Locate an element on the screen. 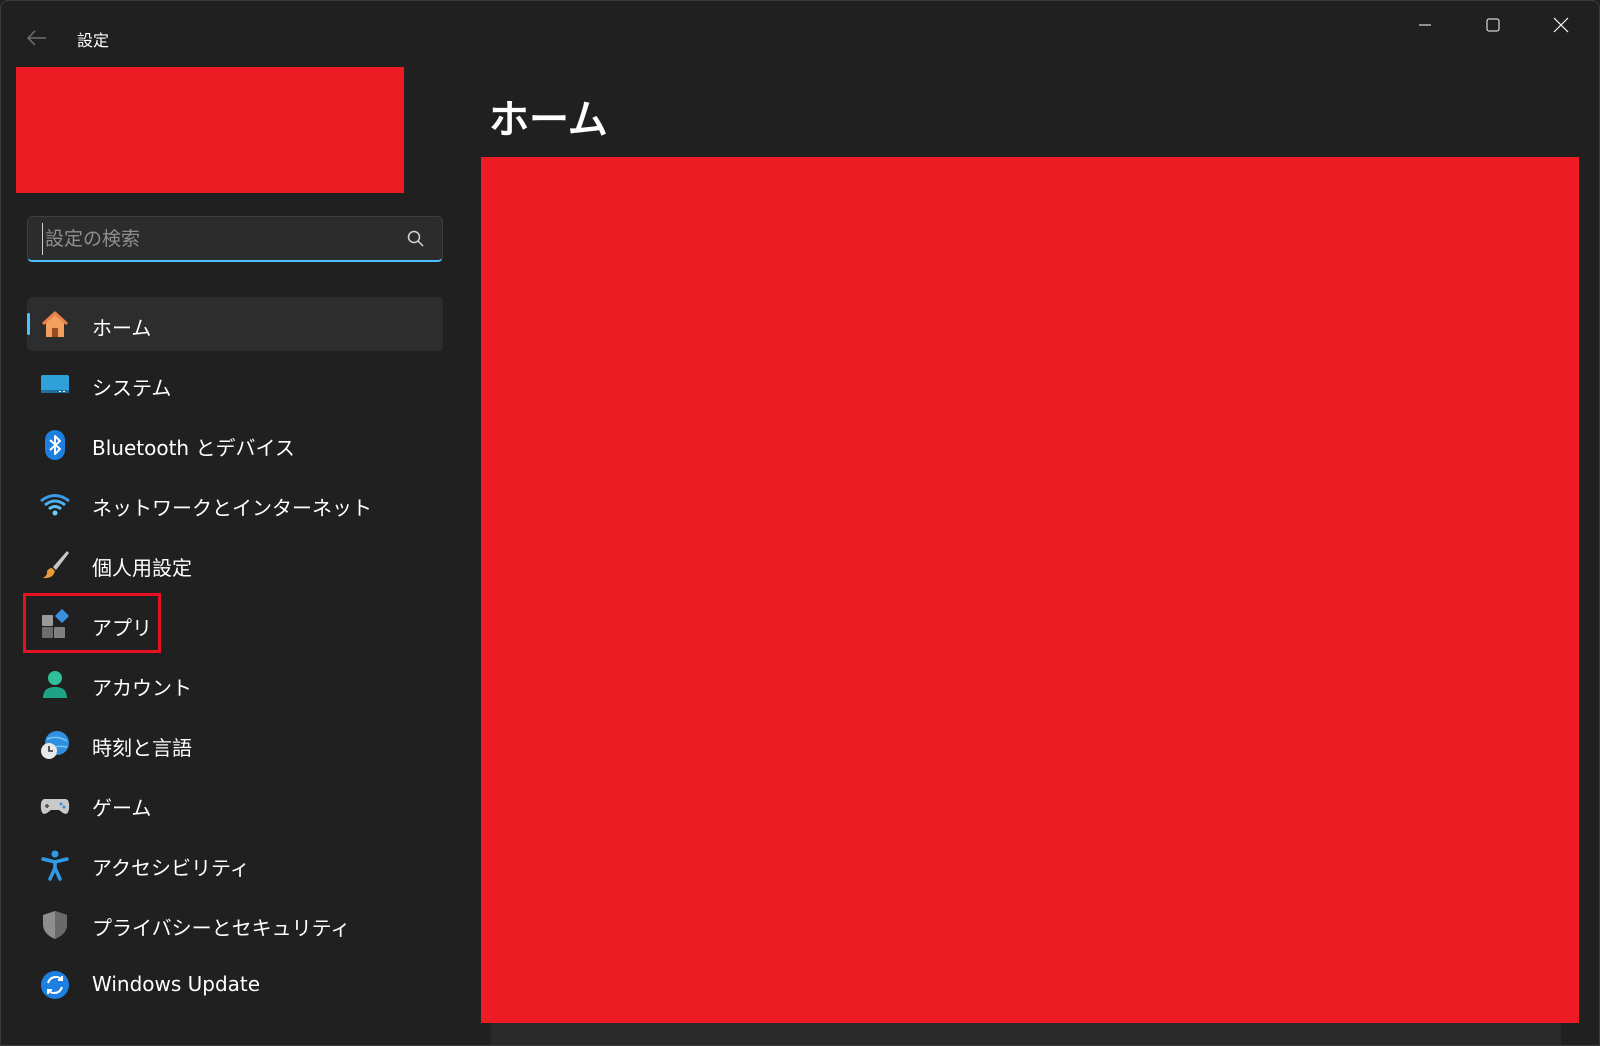 The width and height of the screenshot is (1600, 1046). close-icon is located at coordinates (1561, 25).